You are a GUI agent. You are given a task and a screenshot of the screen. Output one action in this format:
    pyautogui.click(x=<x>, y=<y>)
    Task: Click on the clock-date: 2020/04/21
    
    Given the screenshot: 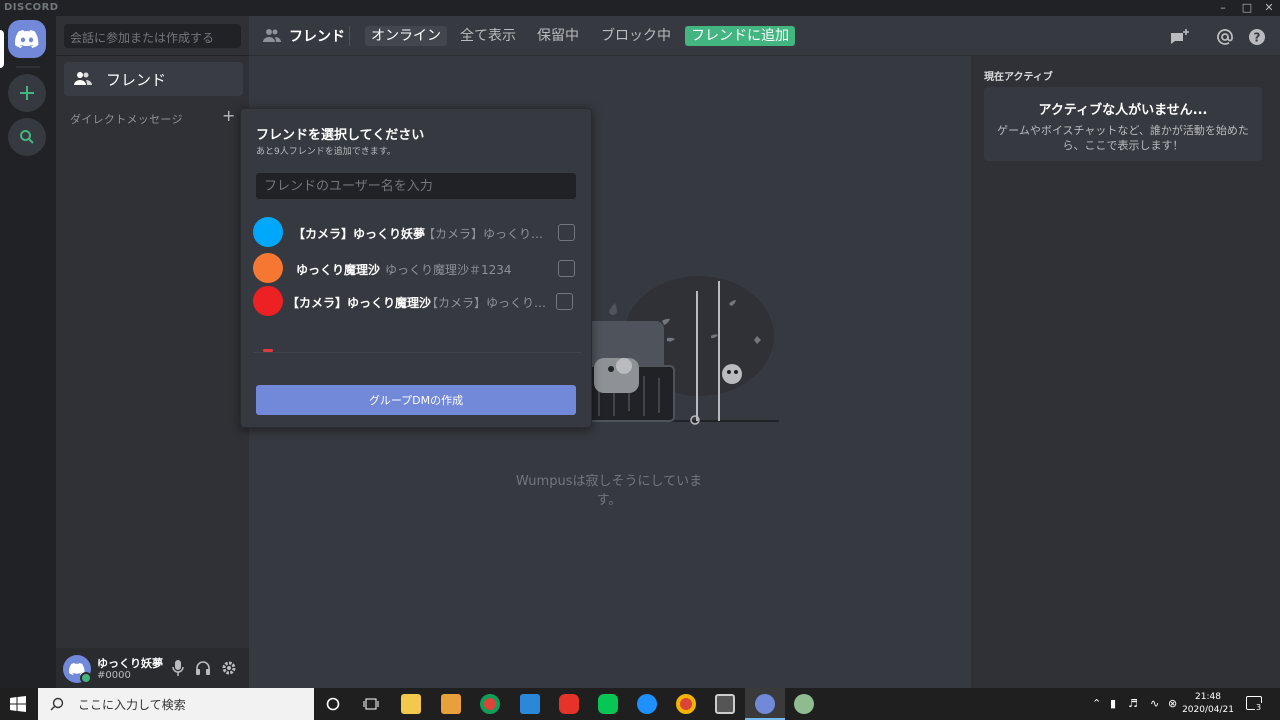 What is the action you would take?
    pyautogui.click(x=1208, y=710)
    